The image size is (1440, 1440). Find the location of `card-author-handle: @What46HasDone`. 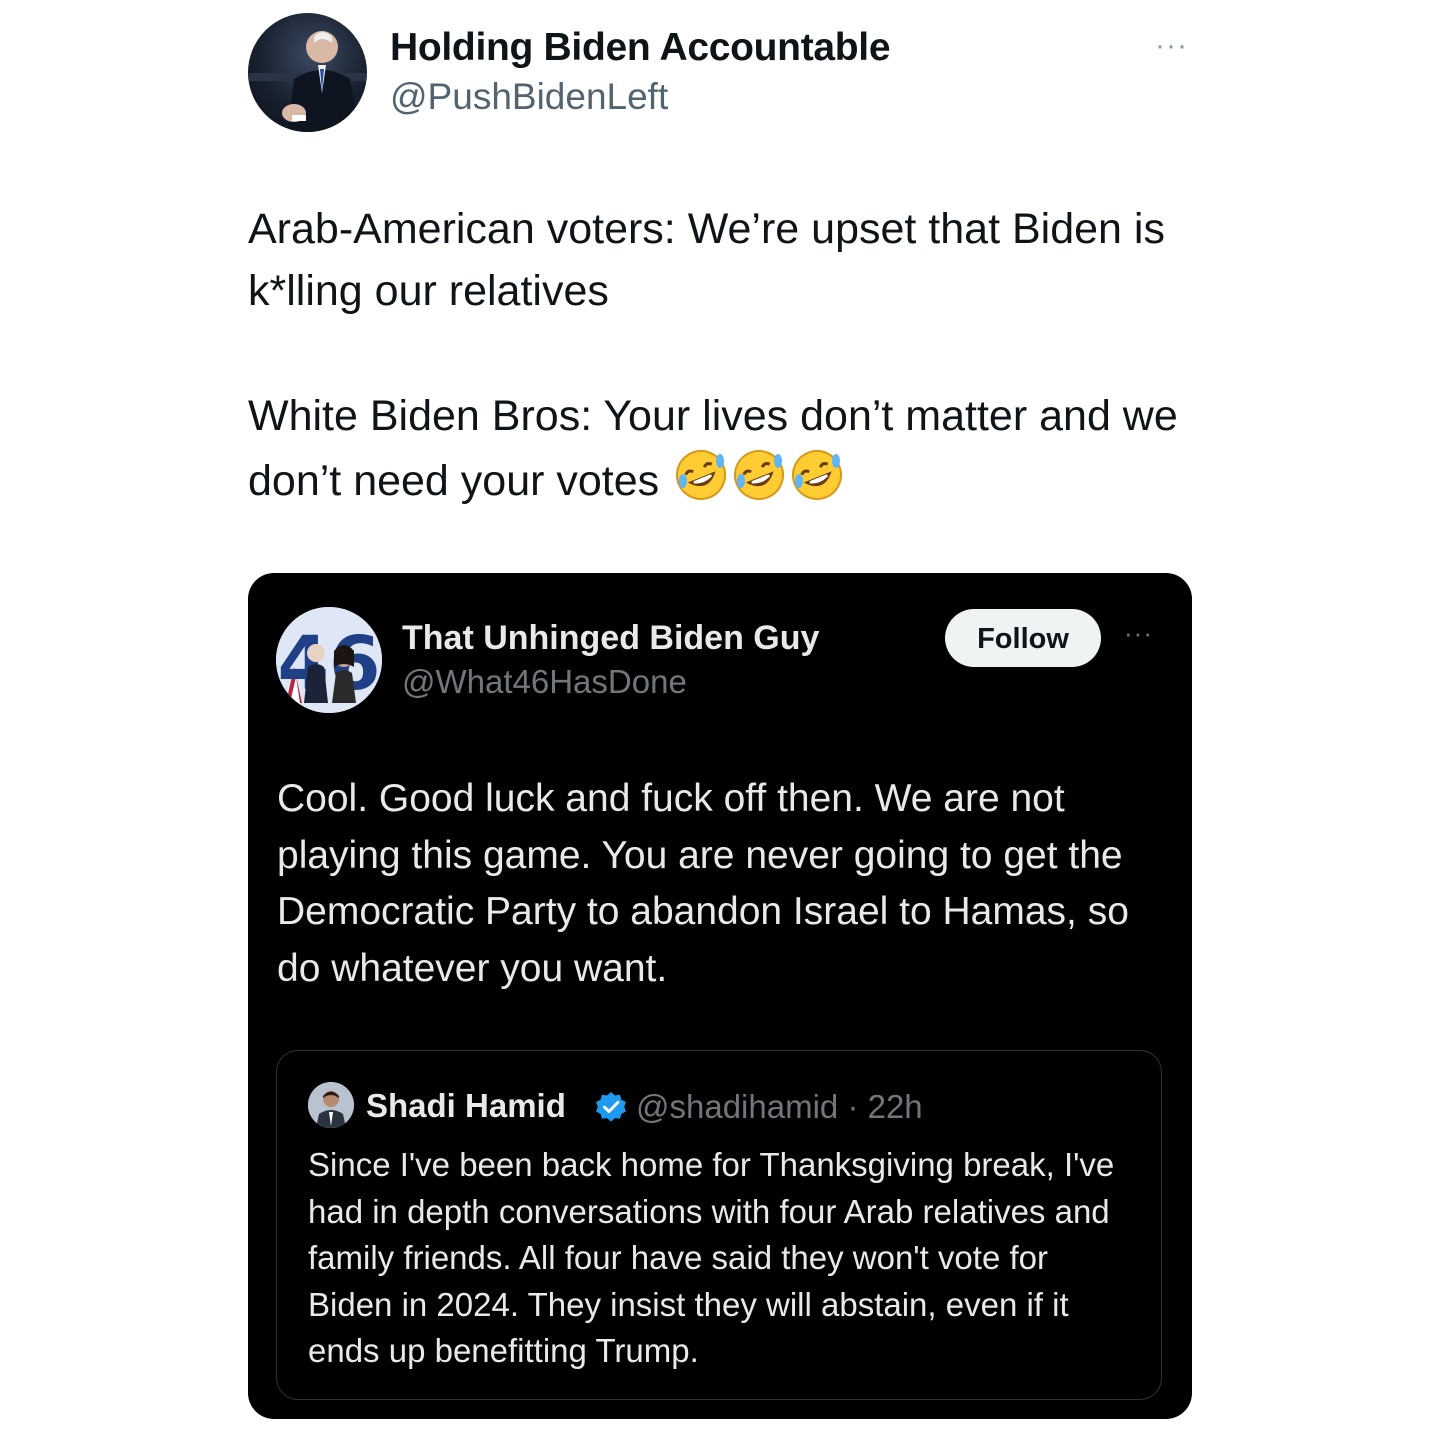

card-author-handle: @What46HasDone is located at coordinates (544, 682).